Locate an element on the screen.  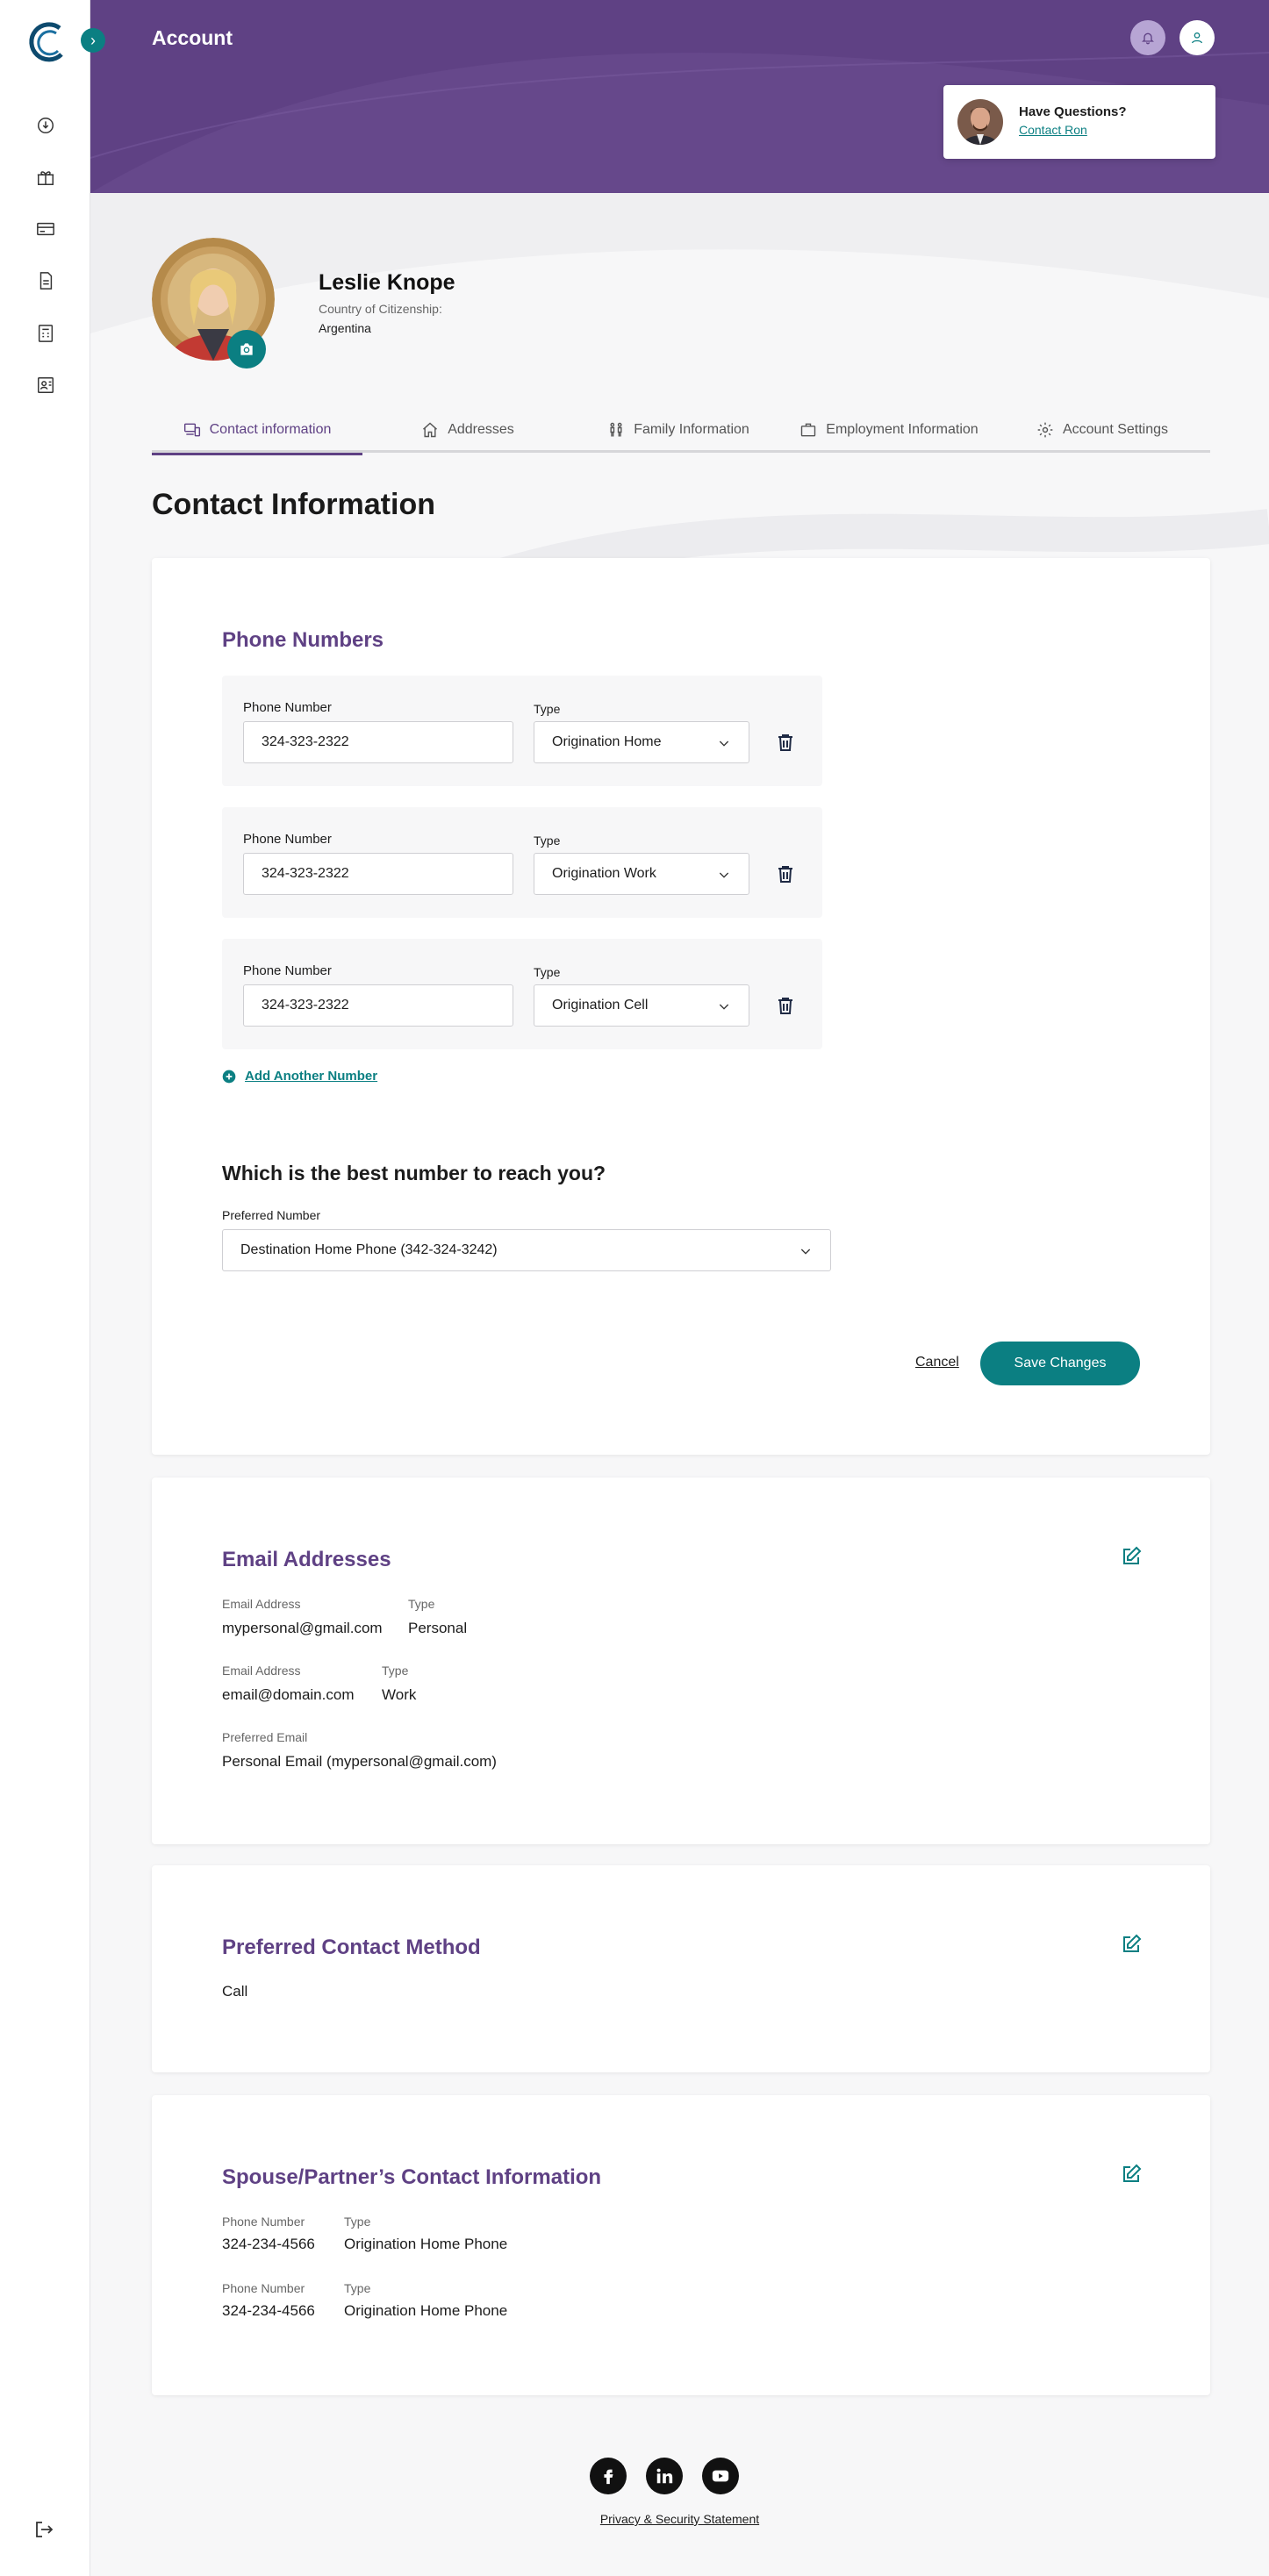
linkedin-icon is located at coordinates (664, 2476).